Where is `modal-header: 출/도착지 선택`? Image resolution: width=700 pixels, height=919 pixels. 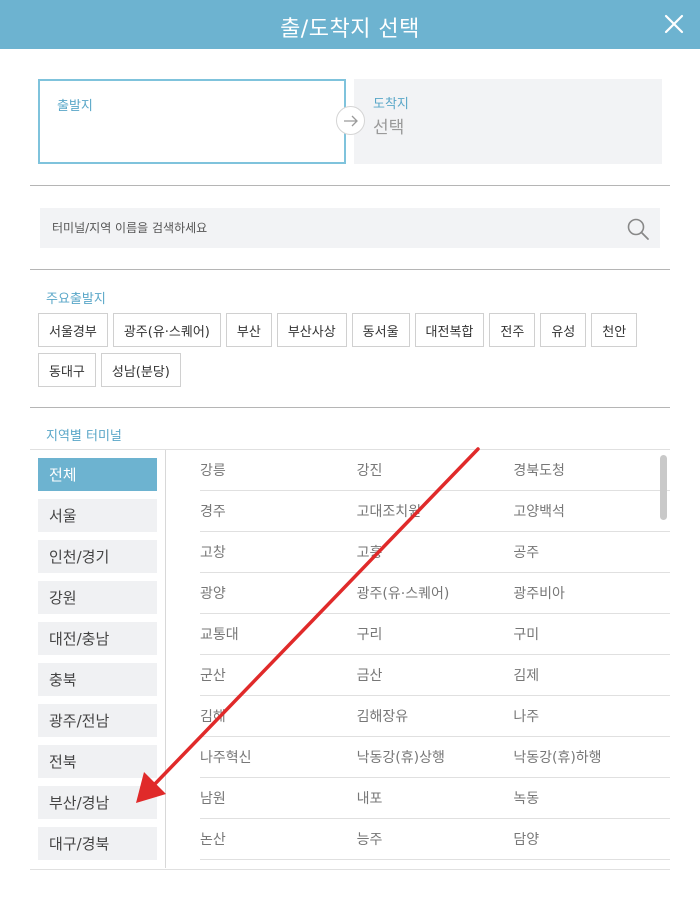 modal-header: 출/도착지 선택 is located at coordinates (350, 24).